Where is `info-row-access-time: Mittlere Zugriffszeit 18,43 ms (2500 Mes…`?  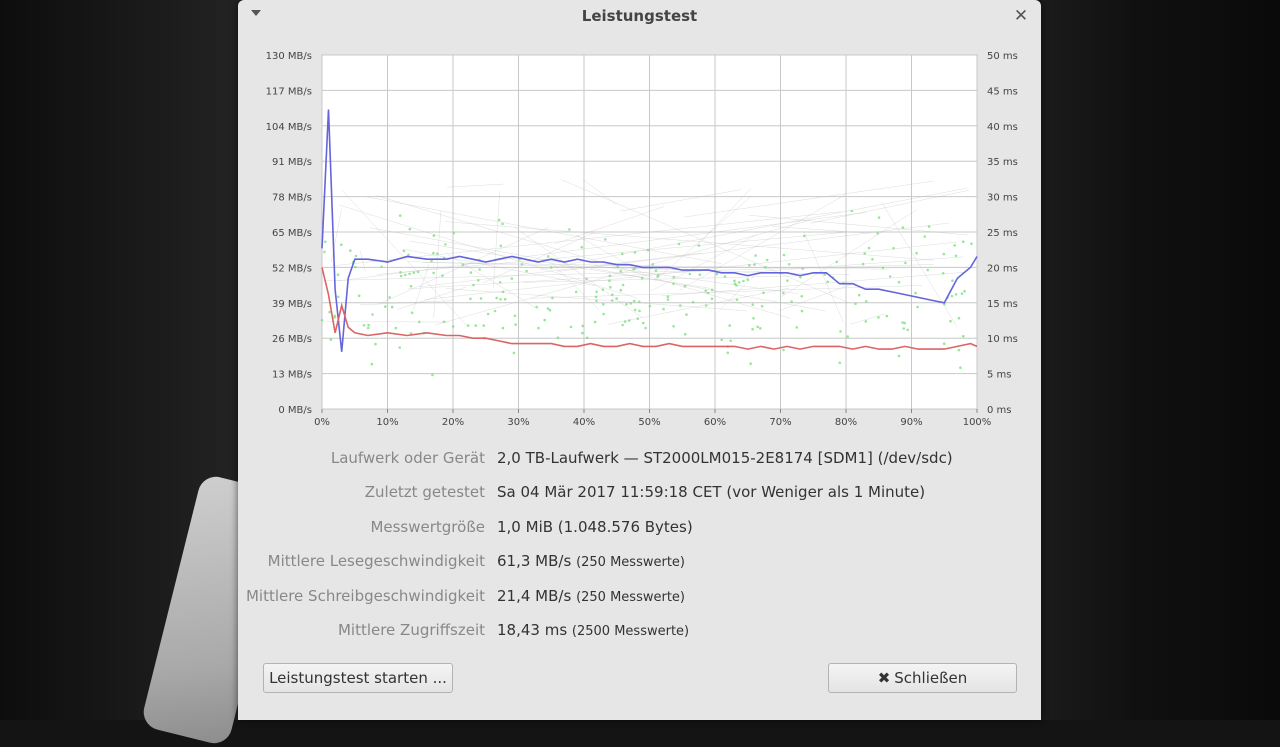
info-row-access-time: Mittlere Zugriffszeit 18,43 ms (2500 Mes… is located at coordinates (639, 630).